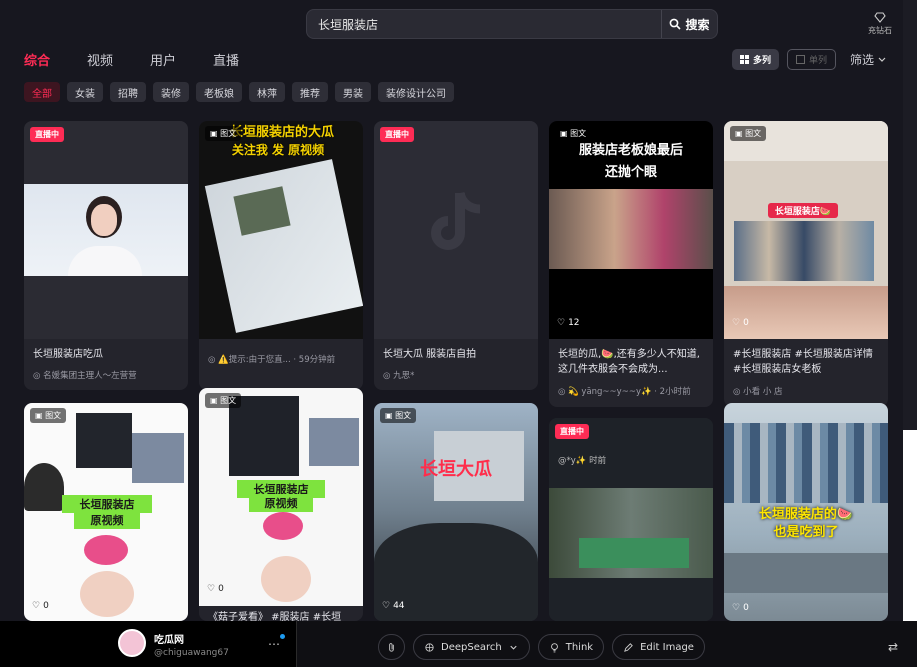 The width and height of the screenshot is (917, 667). I want to click on result-card: 直播中 长垣大瓜 服装店自拍 ◎ 九思*, so click(456, 255).